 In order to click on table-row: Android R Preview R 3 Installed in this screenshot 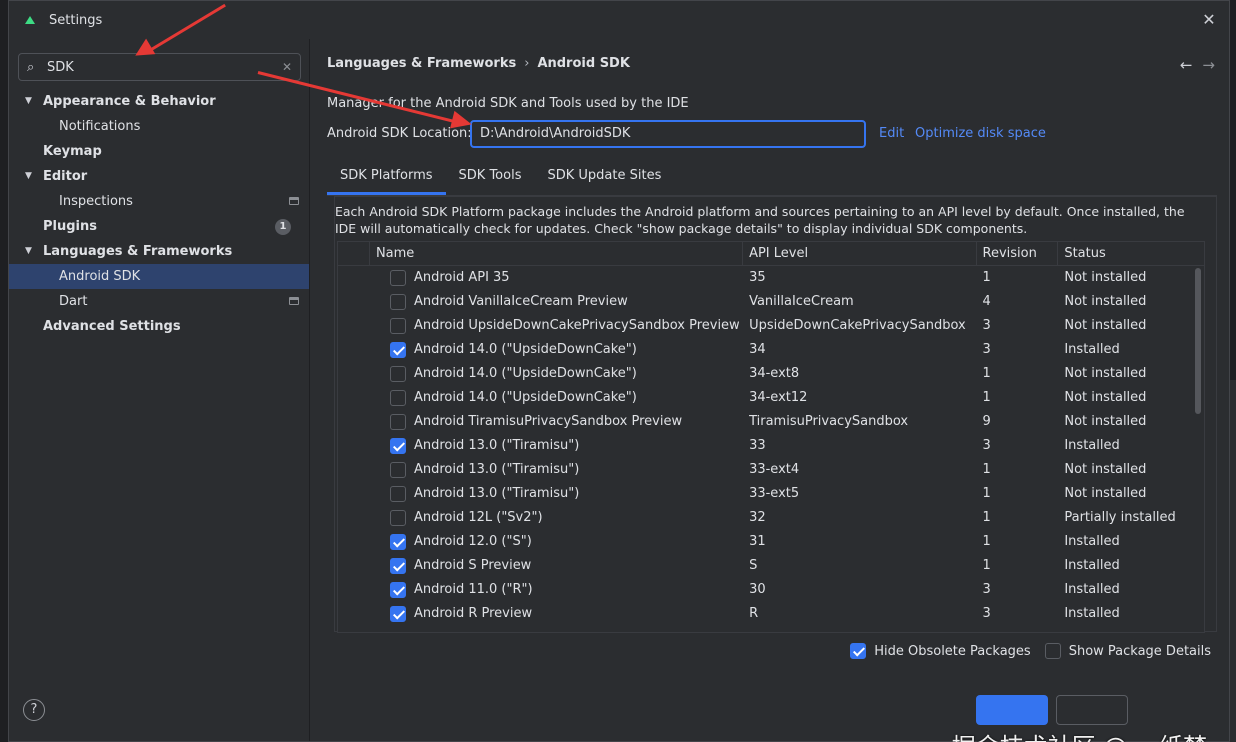, I will do `click(771, 614)`.